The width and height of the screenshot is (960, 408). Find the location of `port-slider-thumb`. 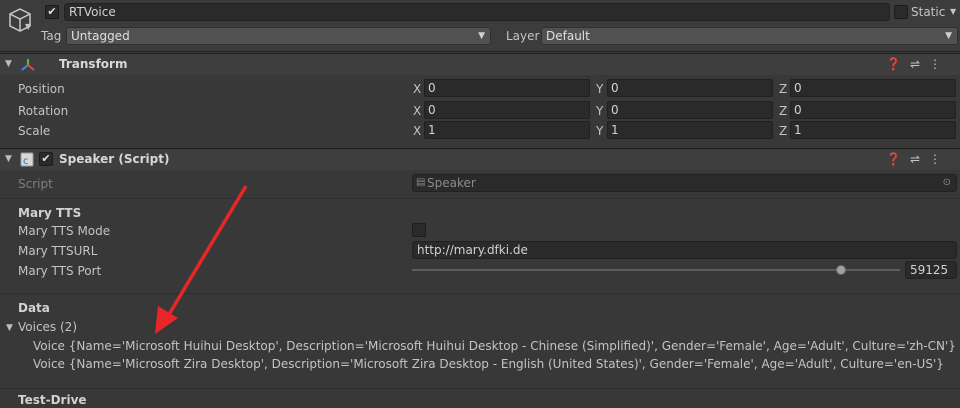

port-slider-thumb is located at coordinates (841, 270).